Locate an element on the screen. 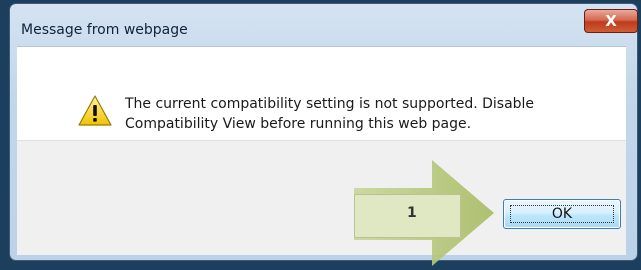 The image size is (641, 270). close-button: X is located at coordinates (611, 21).